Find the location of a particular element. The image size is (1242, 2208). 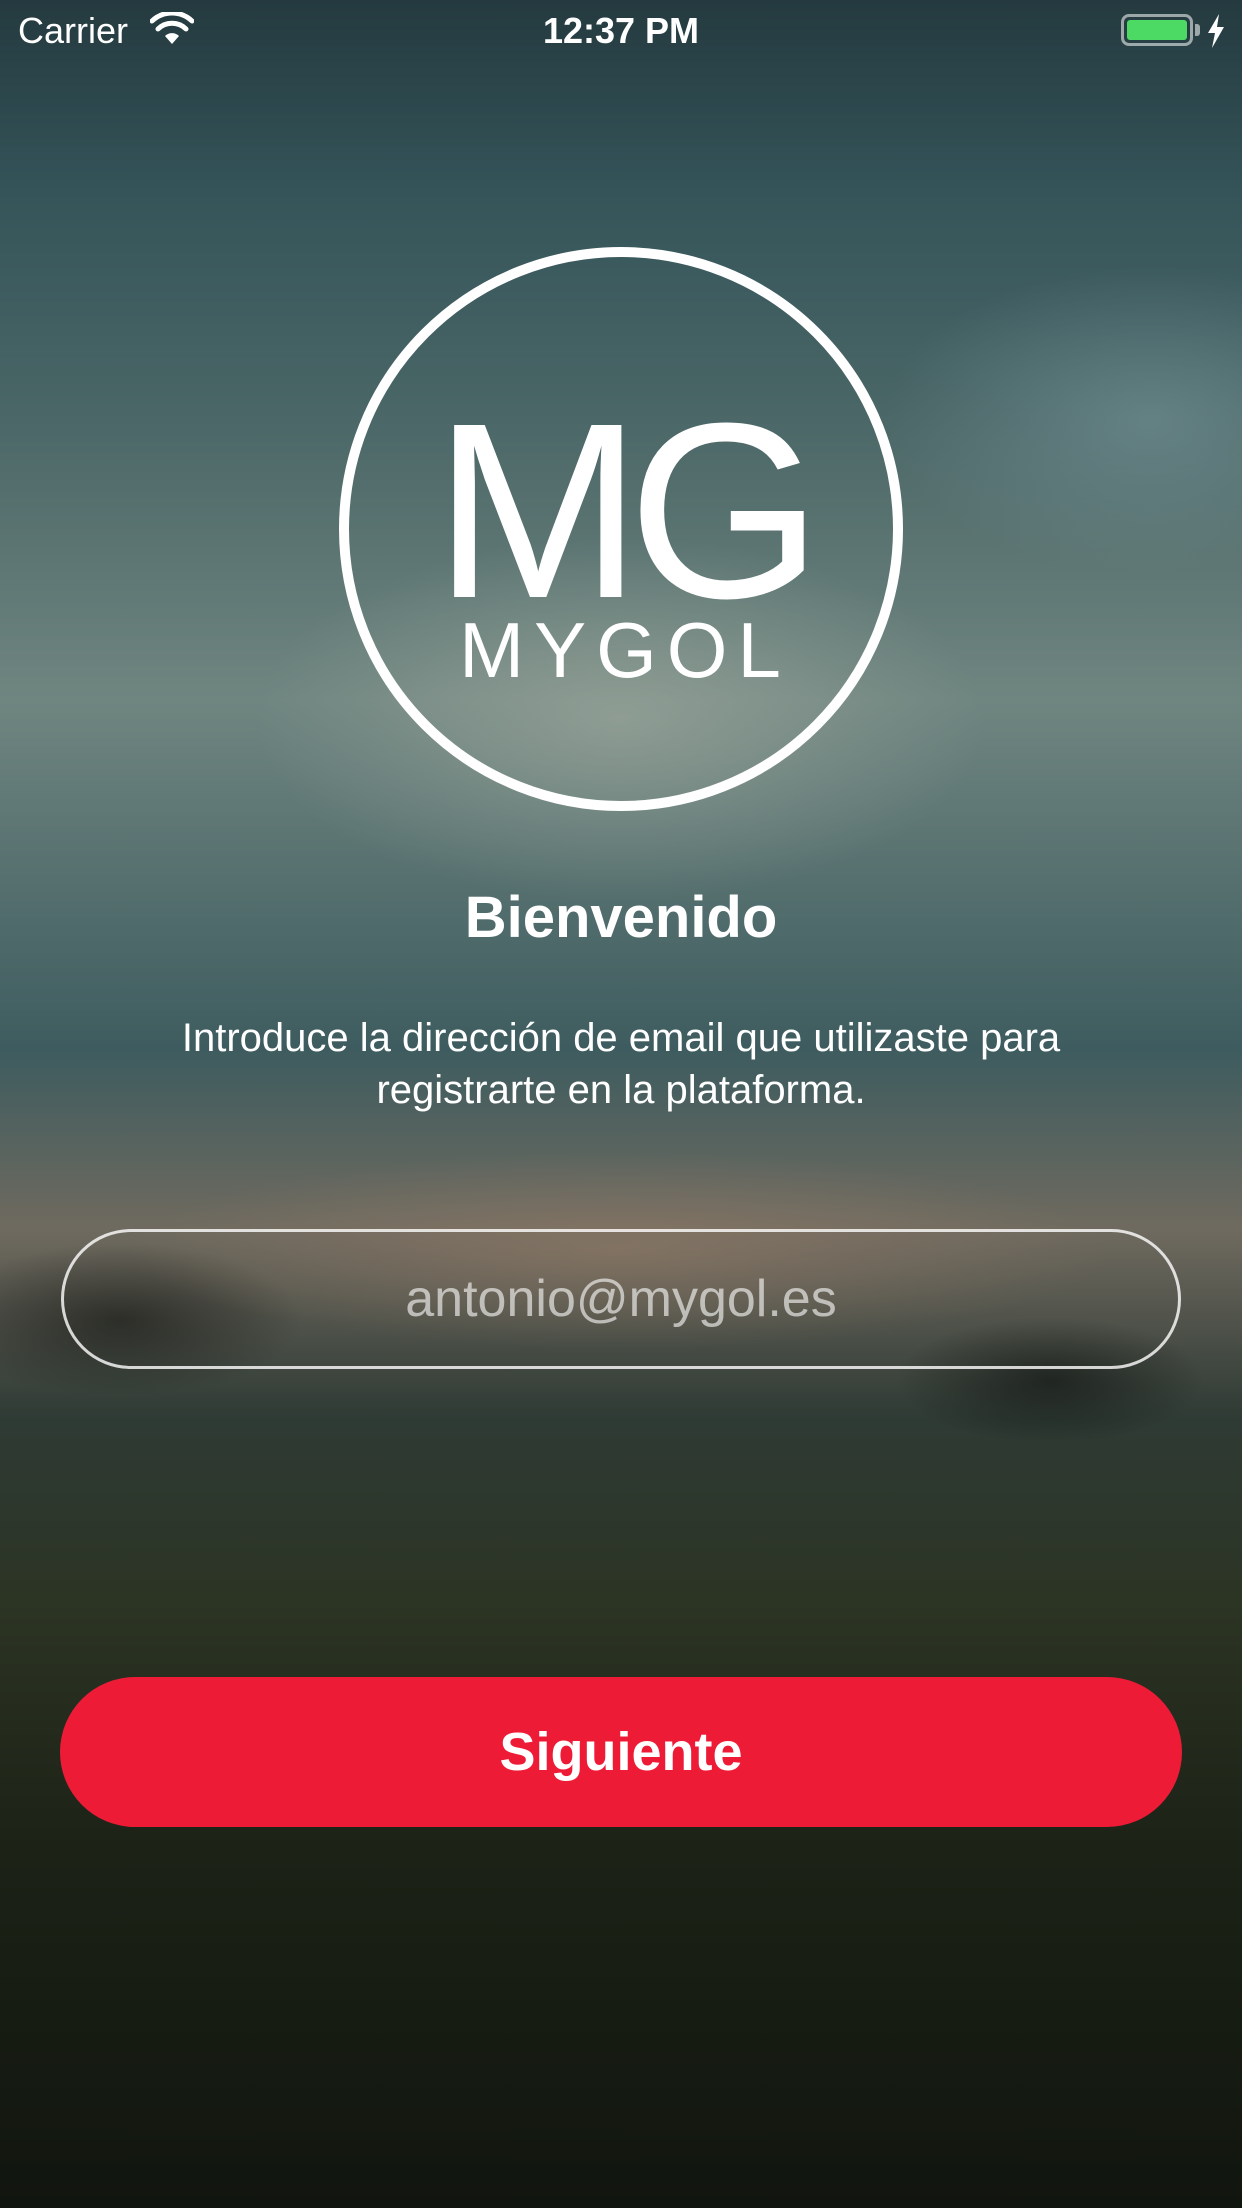

battery-icon is located at coordinates (1157, 30).